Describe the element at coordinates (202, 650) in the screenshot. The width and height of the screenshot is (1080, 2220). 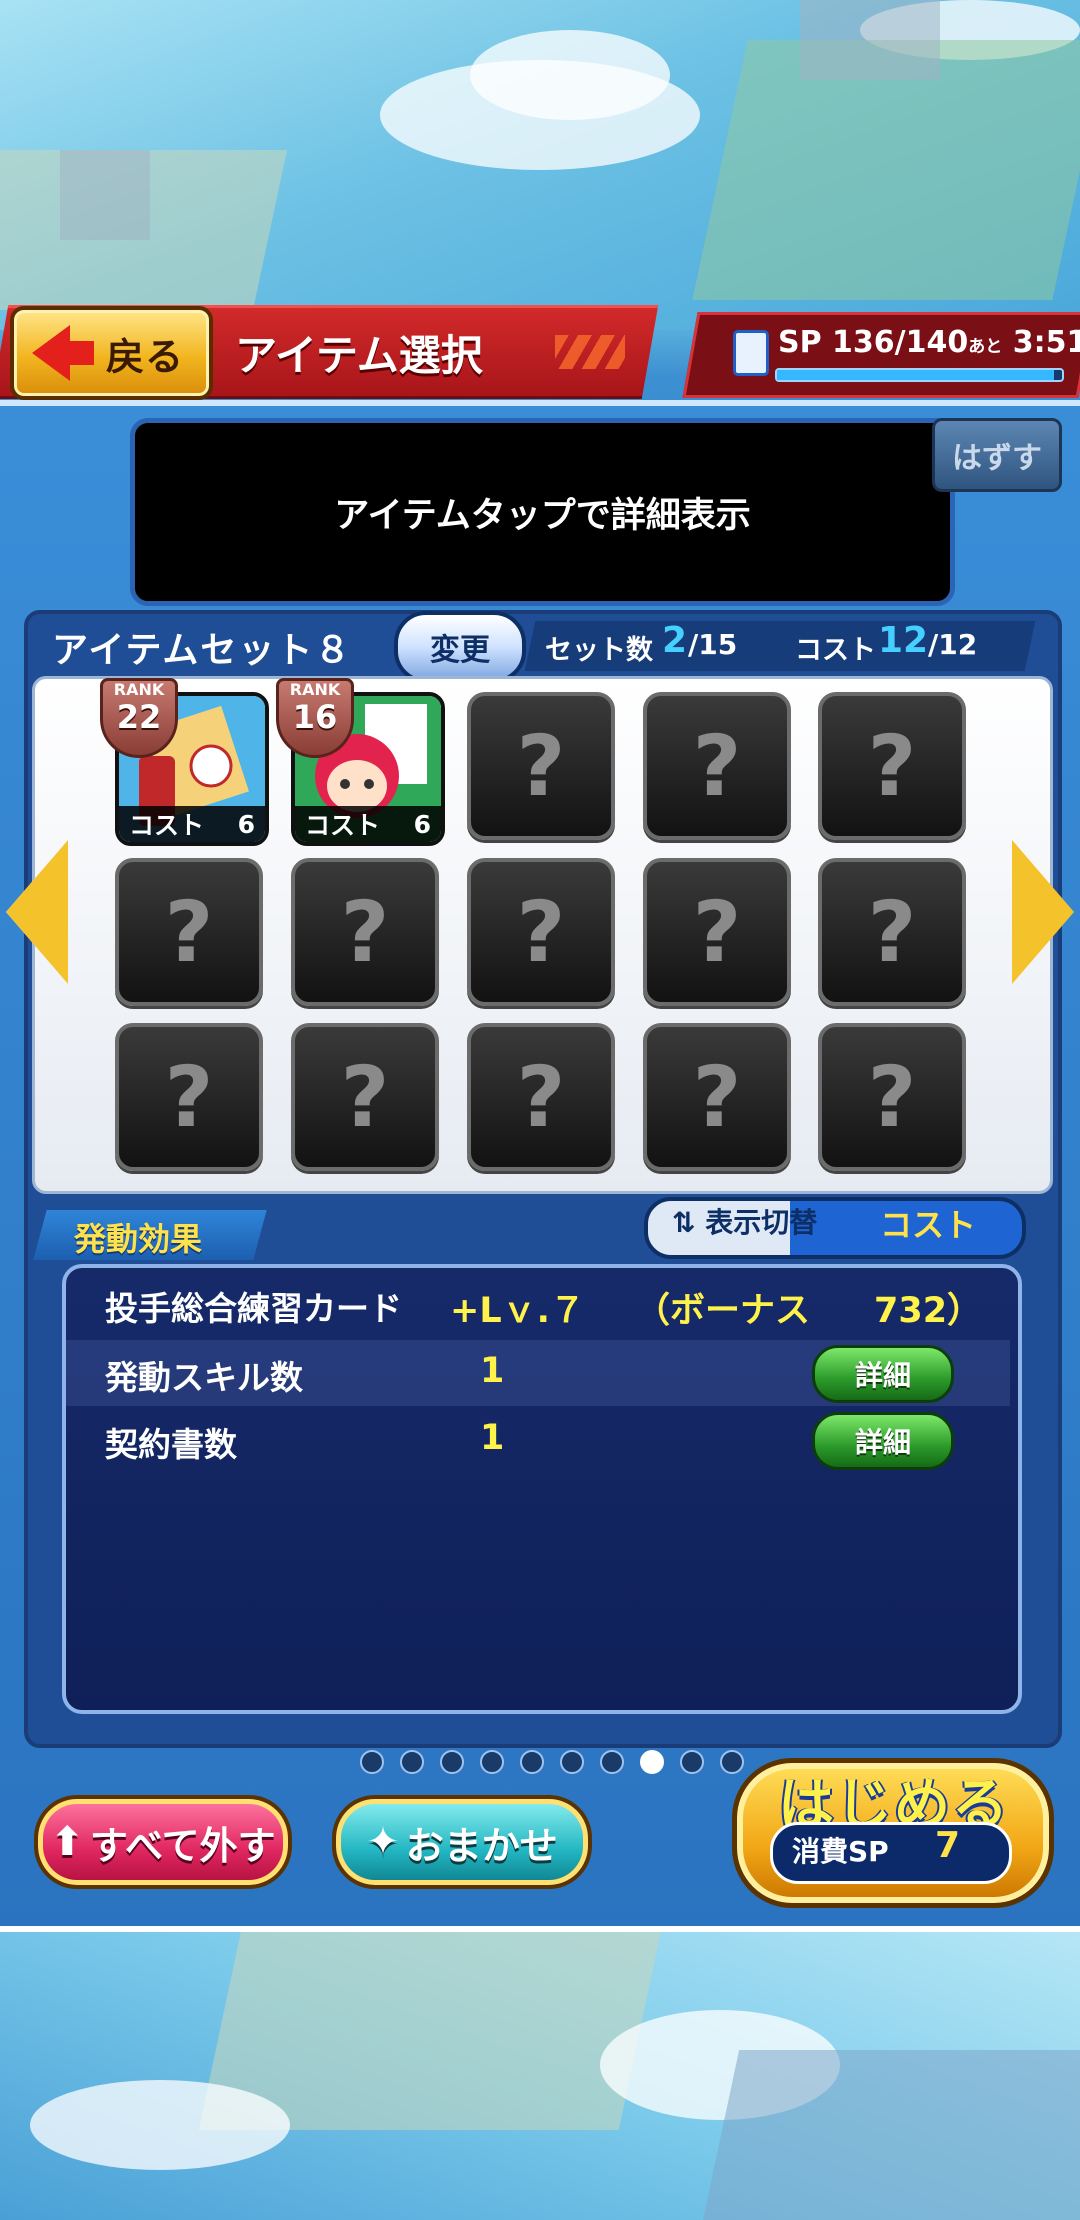
I see `set-name: アイテムセット８` at that location.